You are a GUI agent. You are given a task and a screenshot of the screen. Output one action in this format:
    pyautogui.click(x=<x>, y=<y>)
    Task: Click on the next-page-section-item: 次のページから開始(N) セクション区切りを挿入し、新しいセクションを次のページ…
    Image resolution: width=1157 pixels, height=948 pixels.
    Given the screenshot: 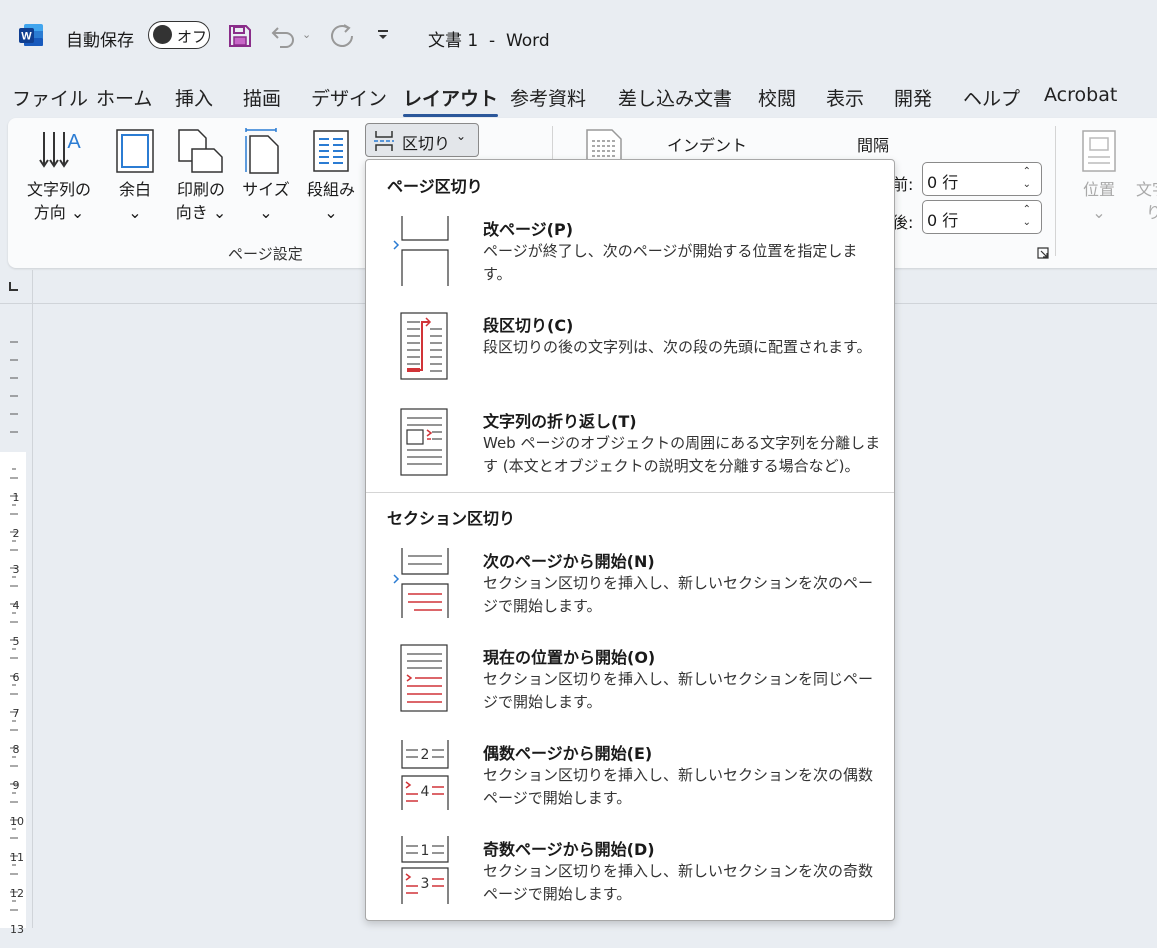 What is the action you would take?
    pyautogui.click(x=630, y=594)
    